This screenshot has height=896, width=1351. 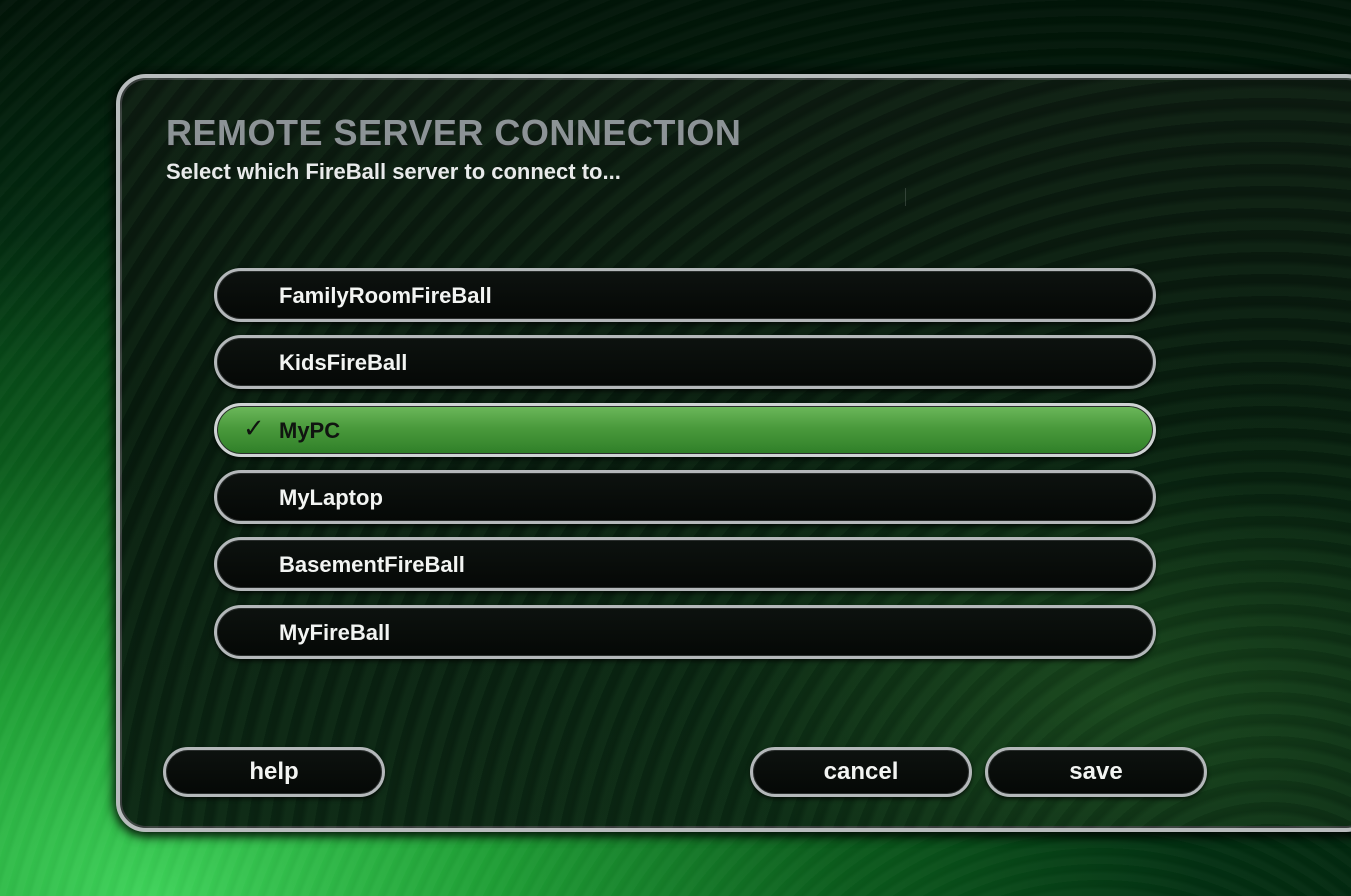 I want to click on server-item-label: BasementFireBall, so click(x=372, y=564).